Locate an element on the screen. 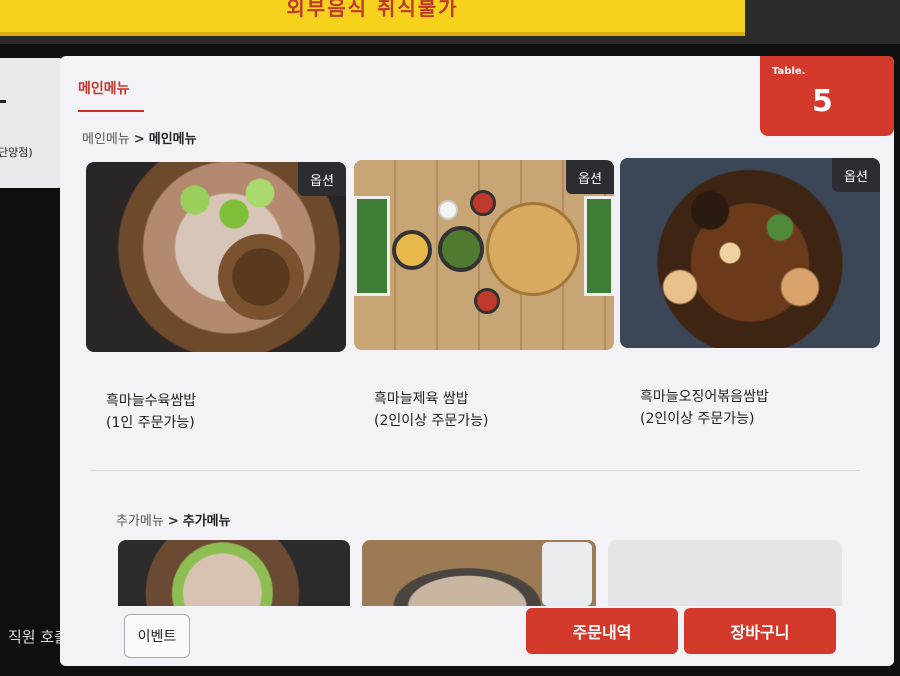 The width and height of the screenshot is (900, 676). breadcrumb-extra: 추가메뉴 > 추가메뉴 is located at coordinates (173, 519).